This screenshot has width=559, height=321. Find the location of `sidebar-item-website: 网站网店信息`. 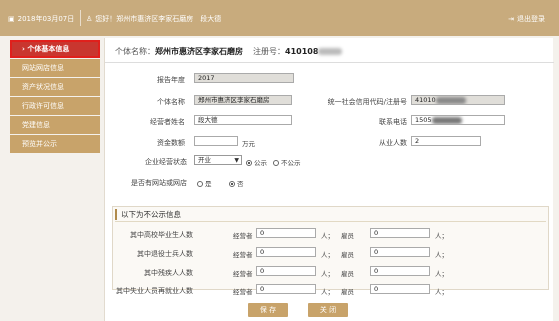

sidebar-item-website: 网站网店信息 is located at coordinates (55, 68).